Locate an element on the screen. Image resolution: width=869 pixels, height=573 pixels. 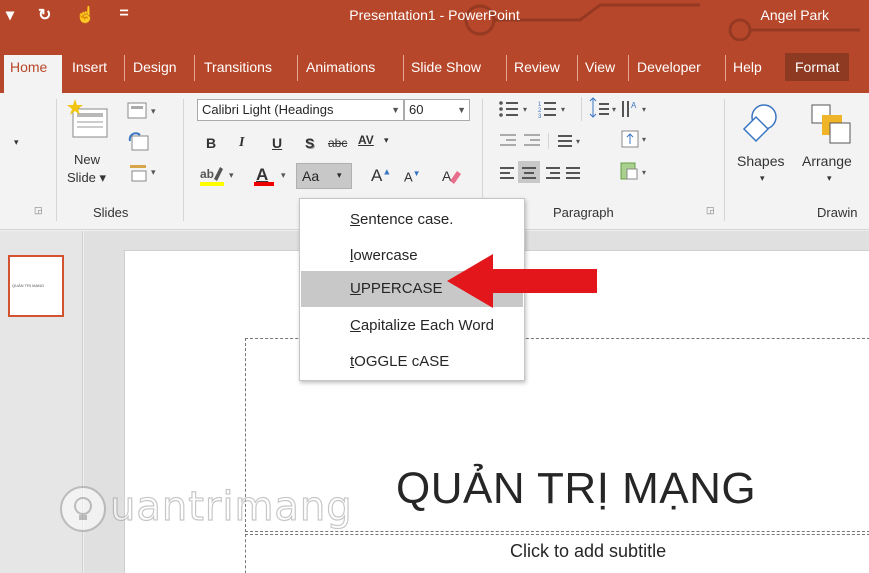
subtitle-placeholder-text: Click to add subtitle is located at coordinates (588, 551).